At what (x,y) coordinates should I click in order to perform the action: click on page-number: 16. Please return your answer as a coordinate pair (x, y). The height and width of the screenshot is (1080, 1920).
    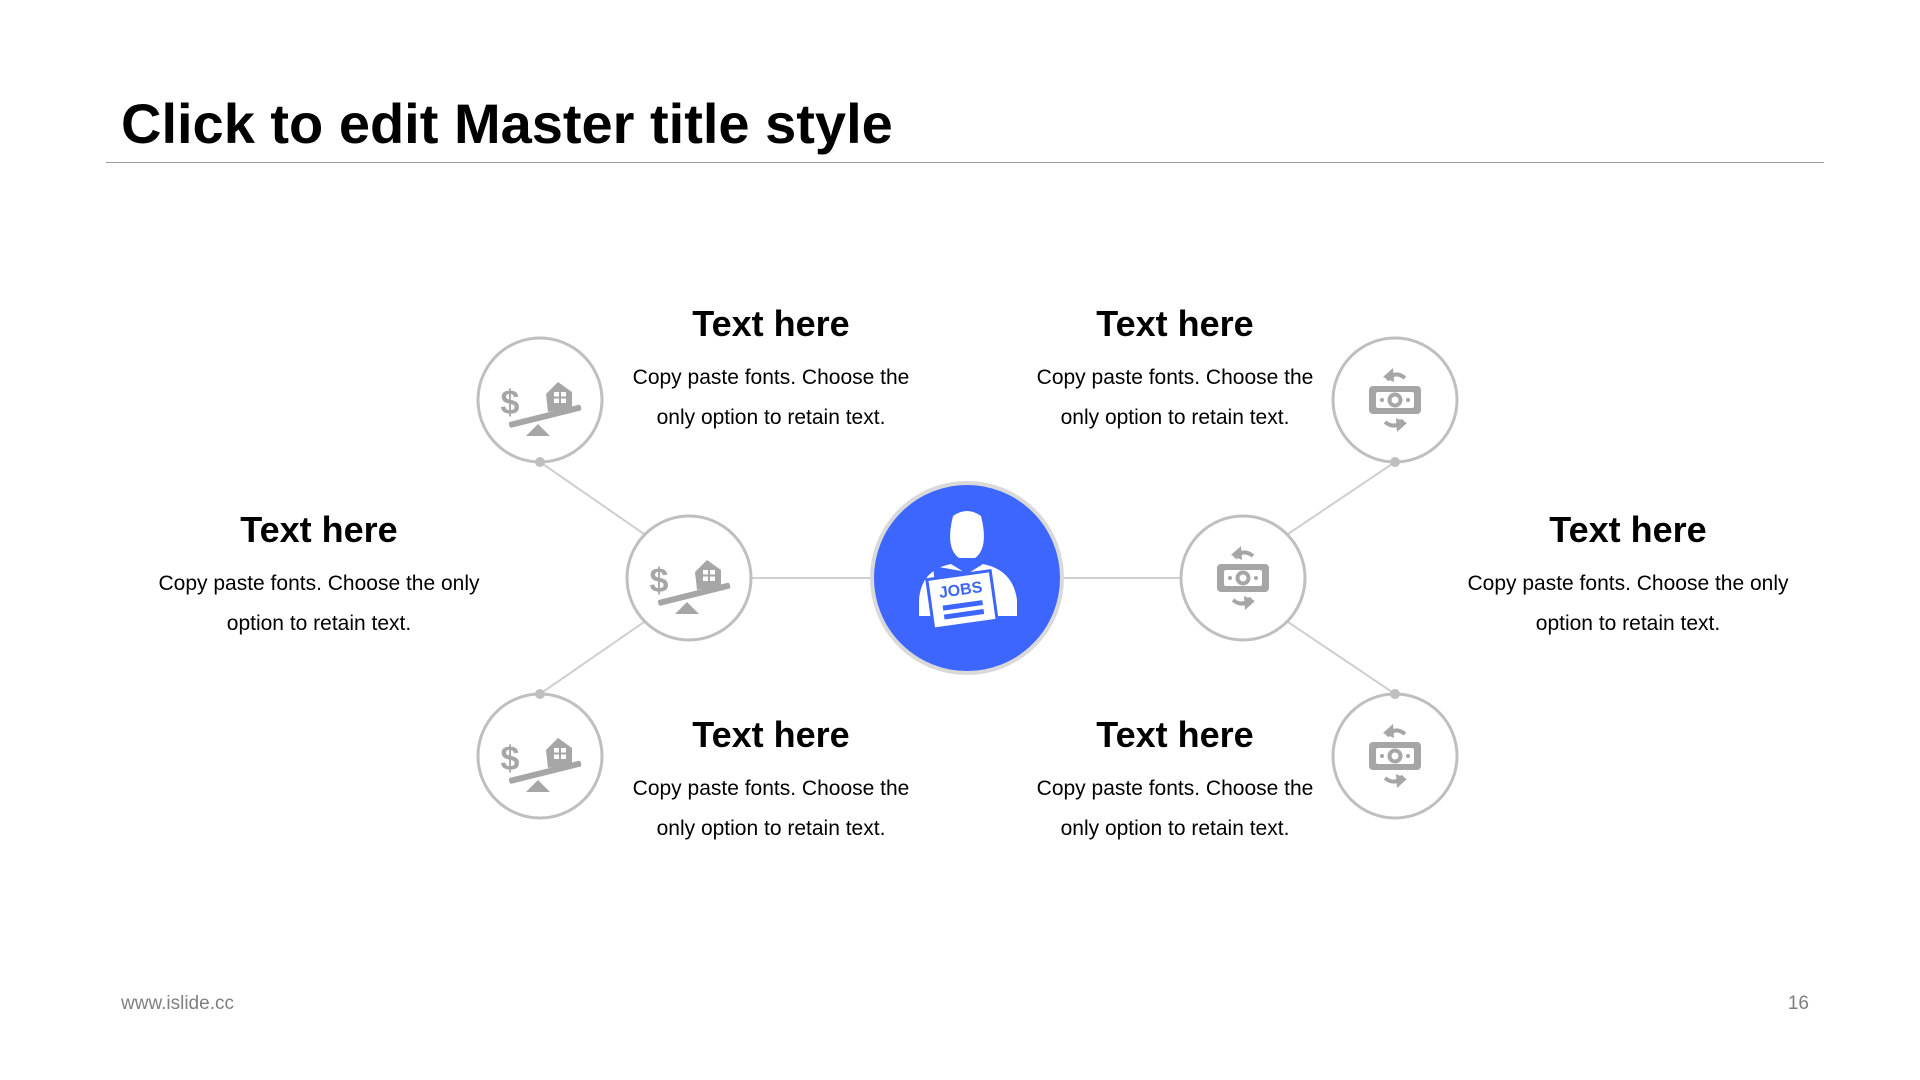
    Looking at the image, I should click on (1798, 1003).